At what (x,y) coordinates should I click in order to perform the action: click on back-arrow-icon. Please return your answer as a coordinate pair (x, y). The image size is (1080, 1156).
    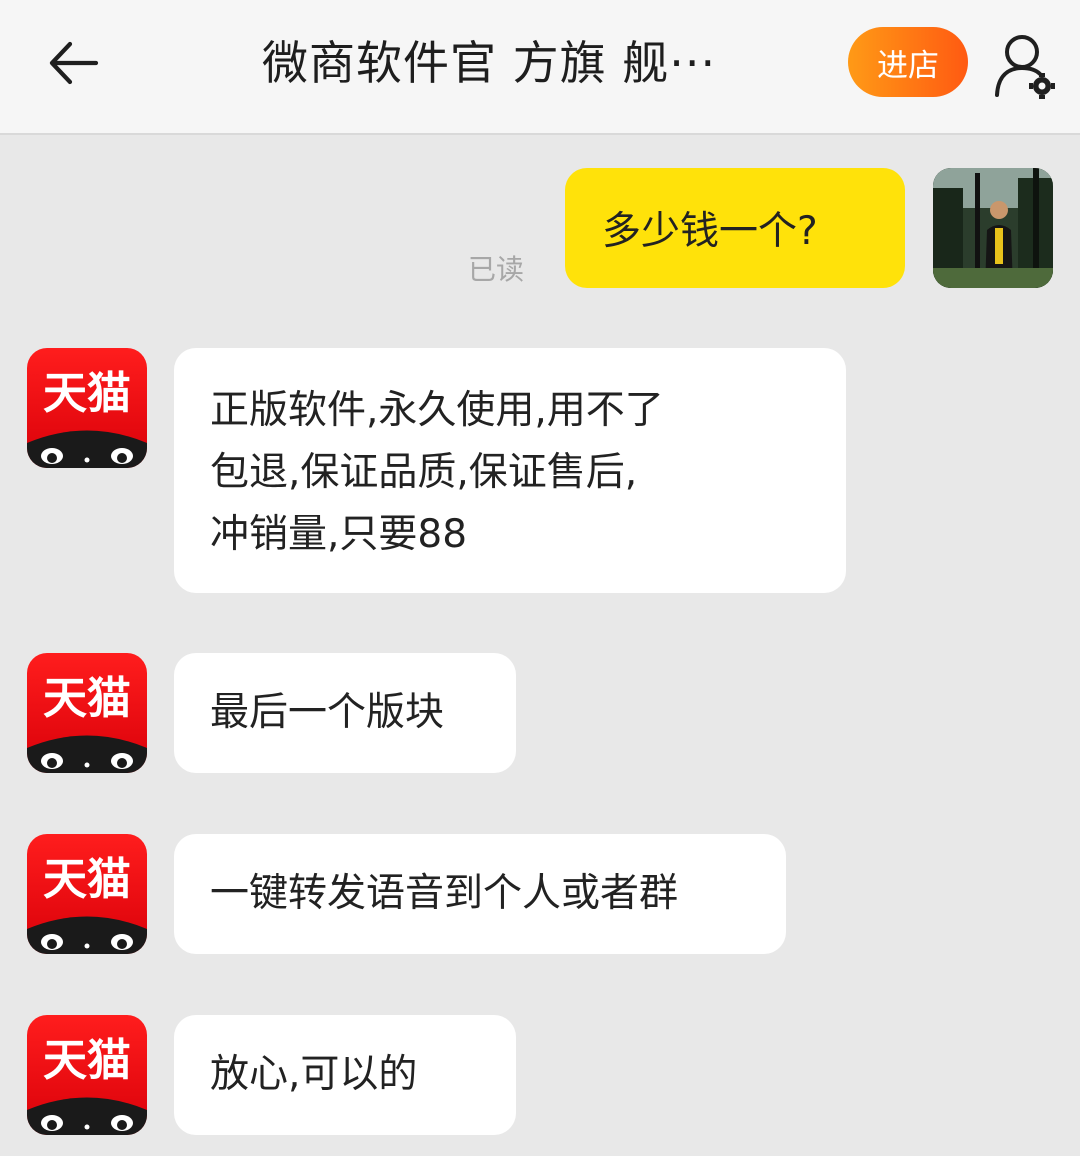
    Looking at the image, I should click on (74, 63).